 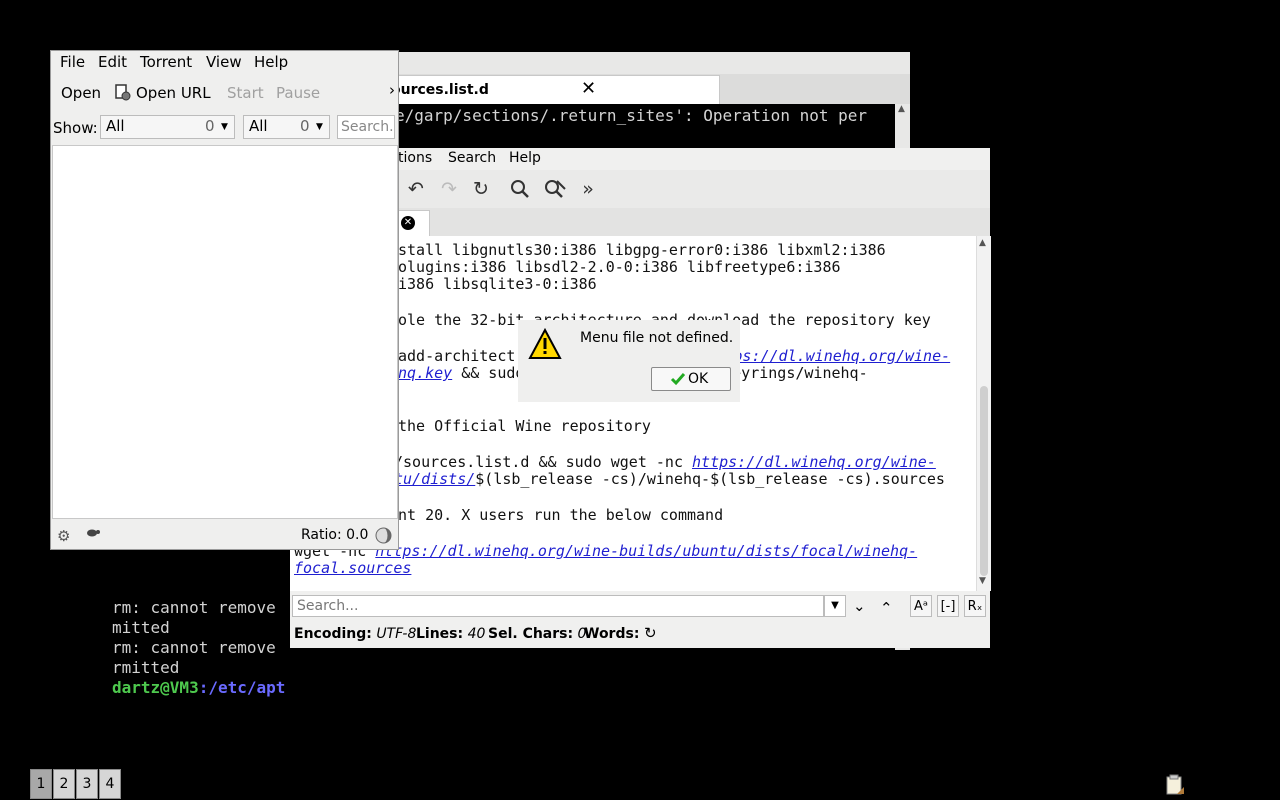 I want to click on text-segment: nt 20. X users run the below command, so click(x=561, y=515).